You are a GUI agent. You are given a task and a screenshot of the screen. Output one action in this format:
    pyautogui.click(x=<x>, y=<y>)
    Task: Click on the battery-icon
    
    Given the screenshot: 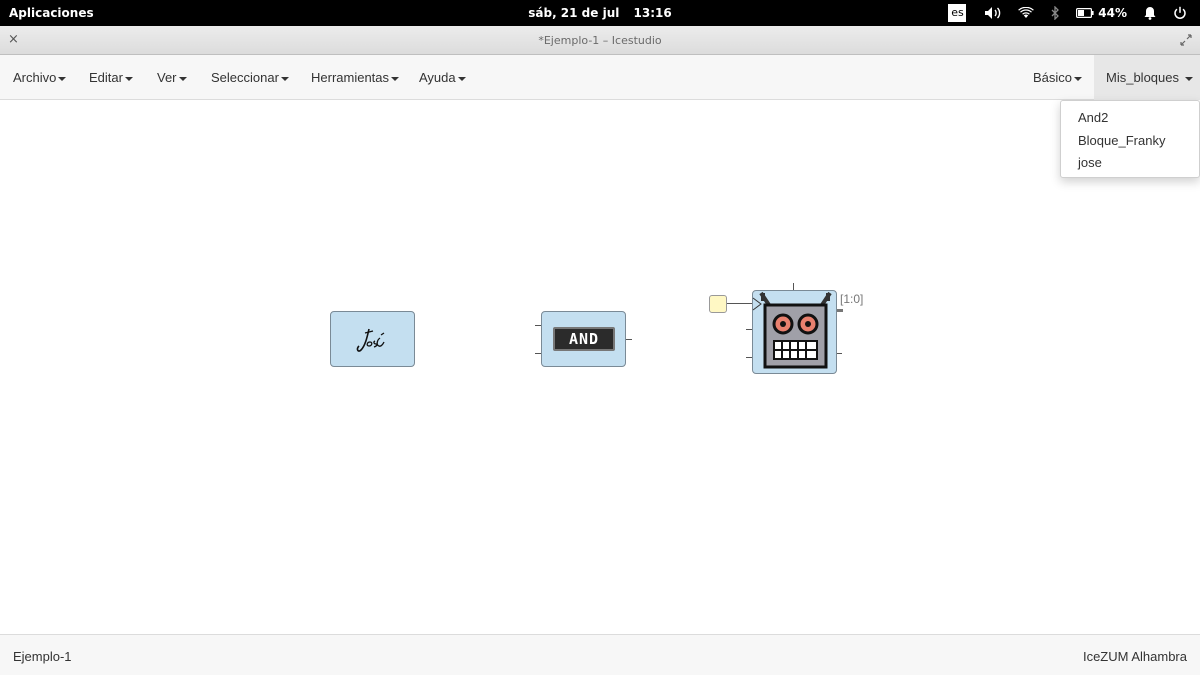 What is the action you would take?
    pyautogui.click(x=1085, y=13)
    